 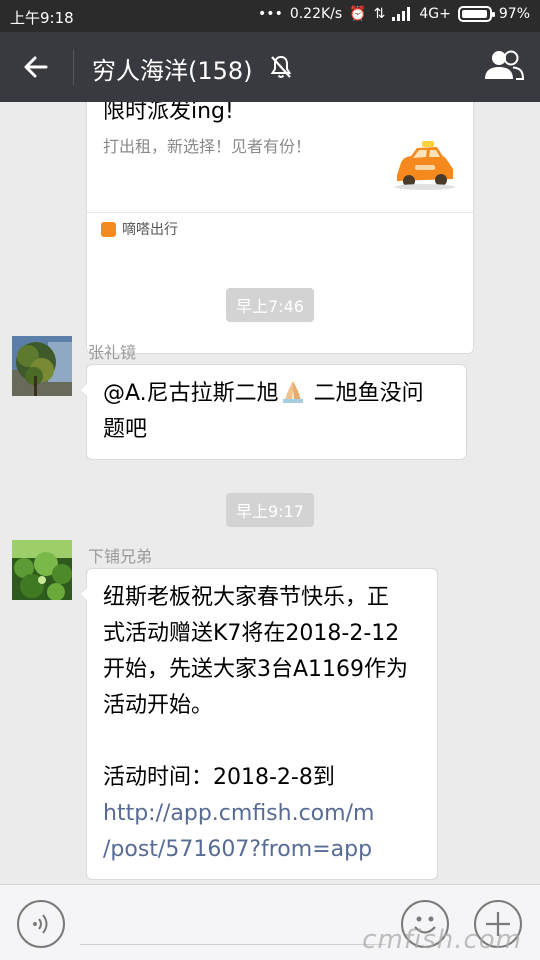 I want to click on battery-fill, so click(x=474, y=14).